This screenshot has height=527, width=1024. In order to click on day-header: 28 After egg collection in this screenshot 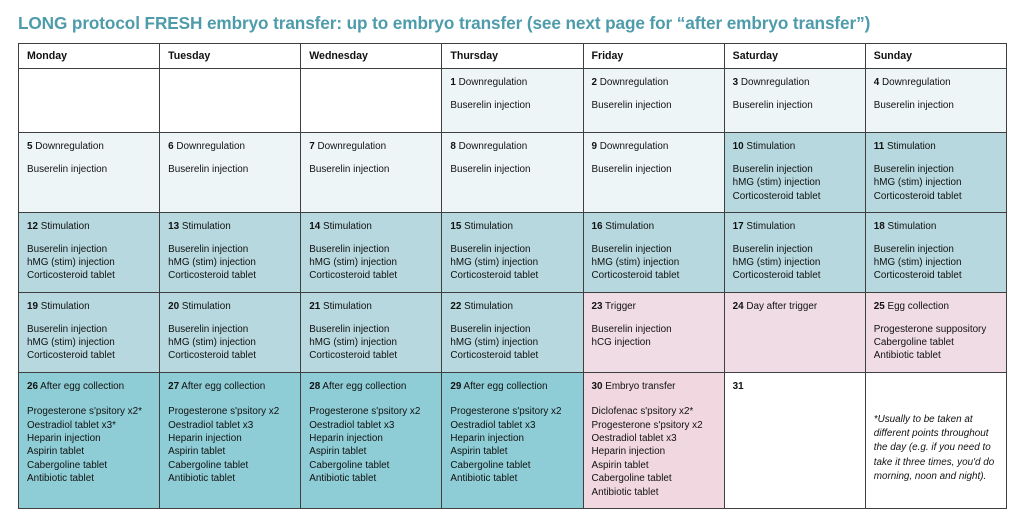, I will do `click(372, 387)`.